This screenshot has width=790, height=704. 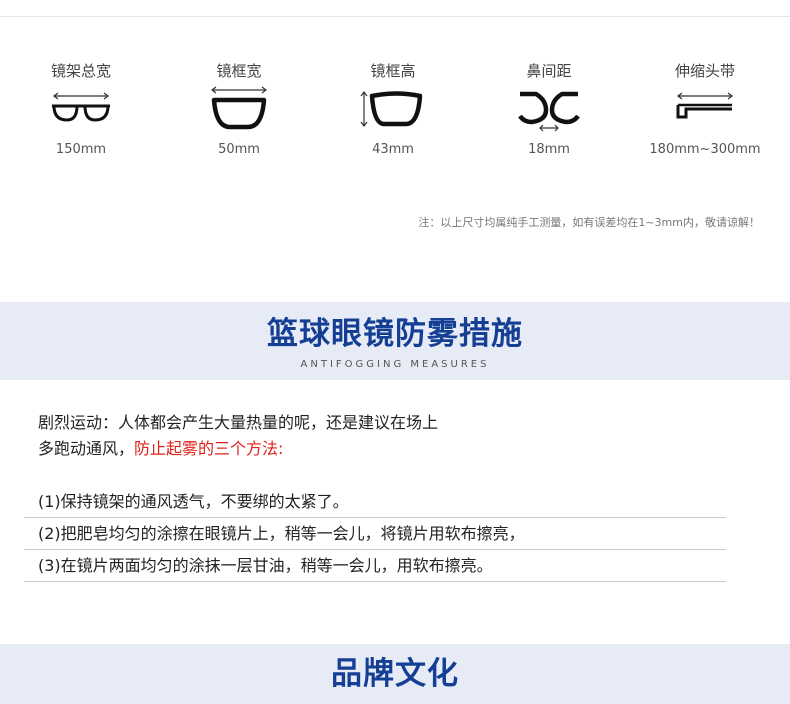 I want to click on spec-lens-width: 镜框宽 50mm, so click(x=239, y=110).